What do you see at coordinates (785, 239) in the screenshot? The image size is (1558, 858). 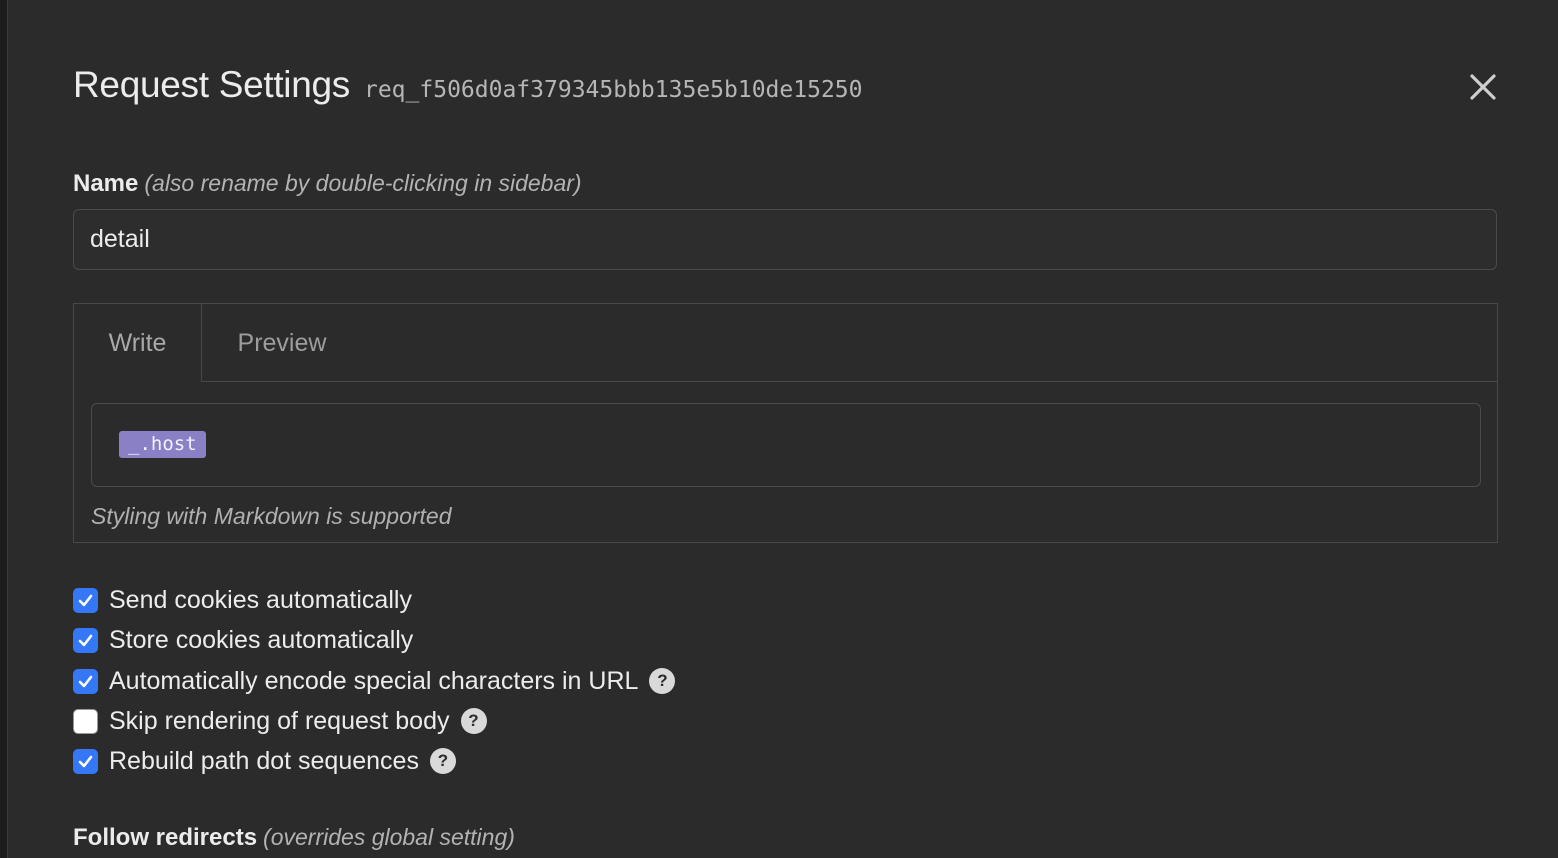 I see `name-input` at bounding box center [785, 239].